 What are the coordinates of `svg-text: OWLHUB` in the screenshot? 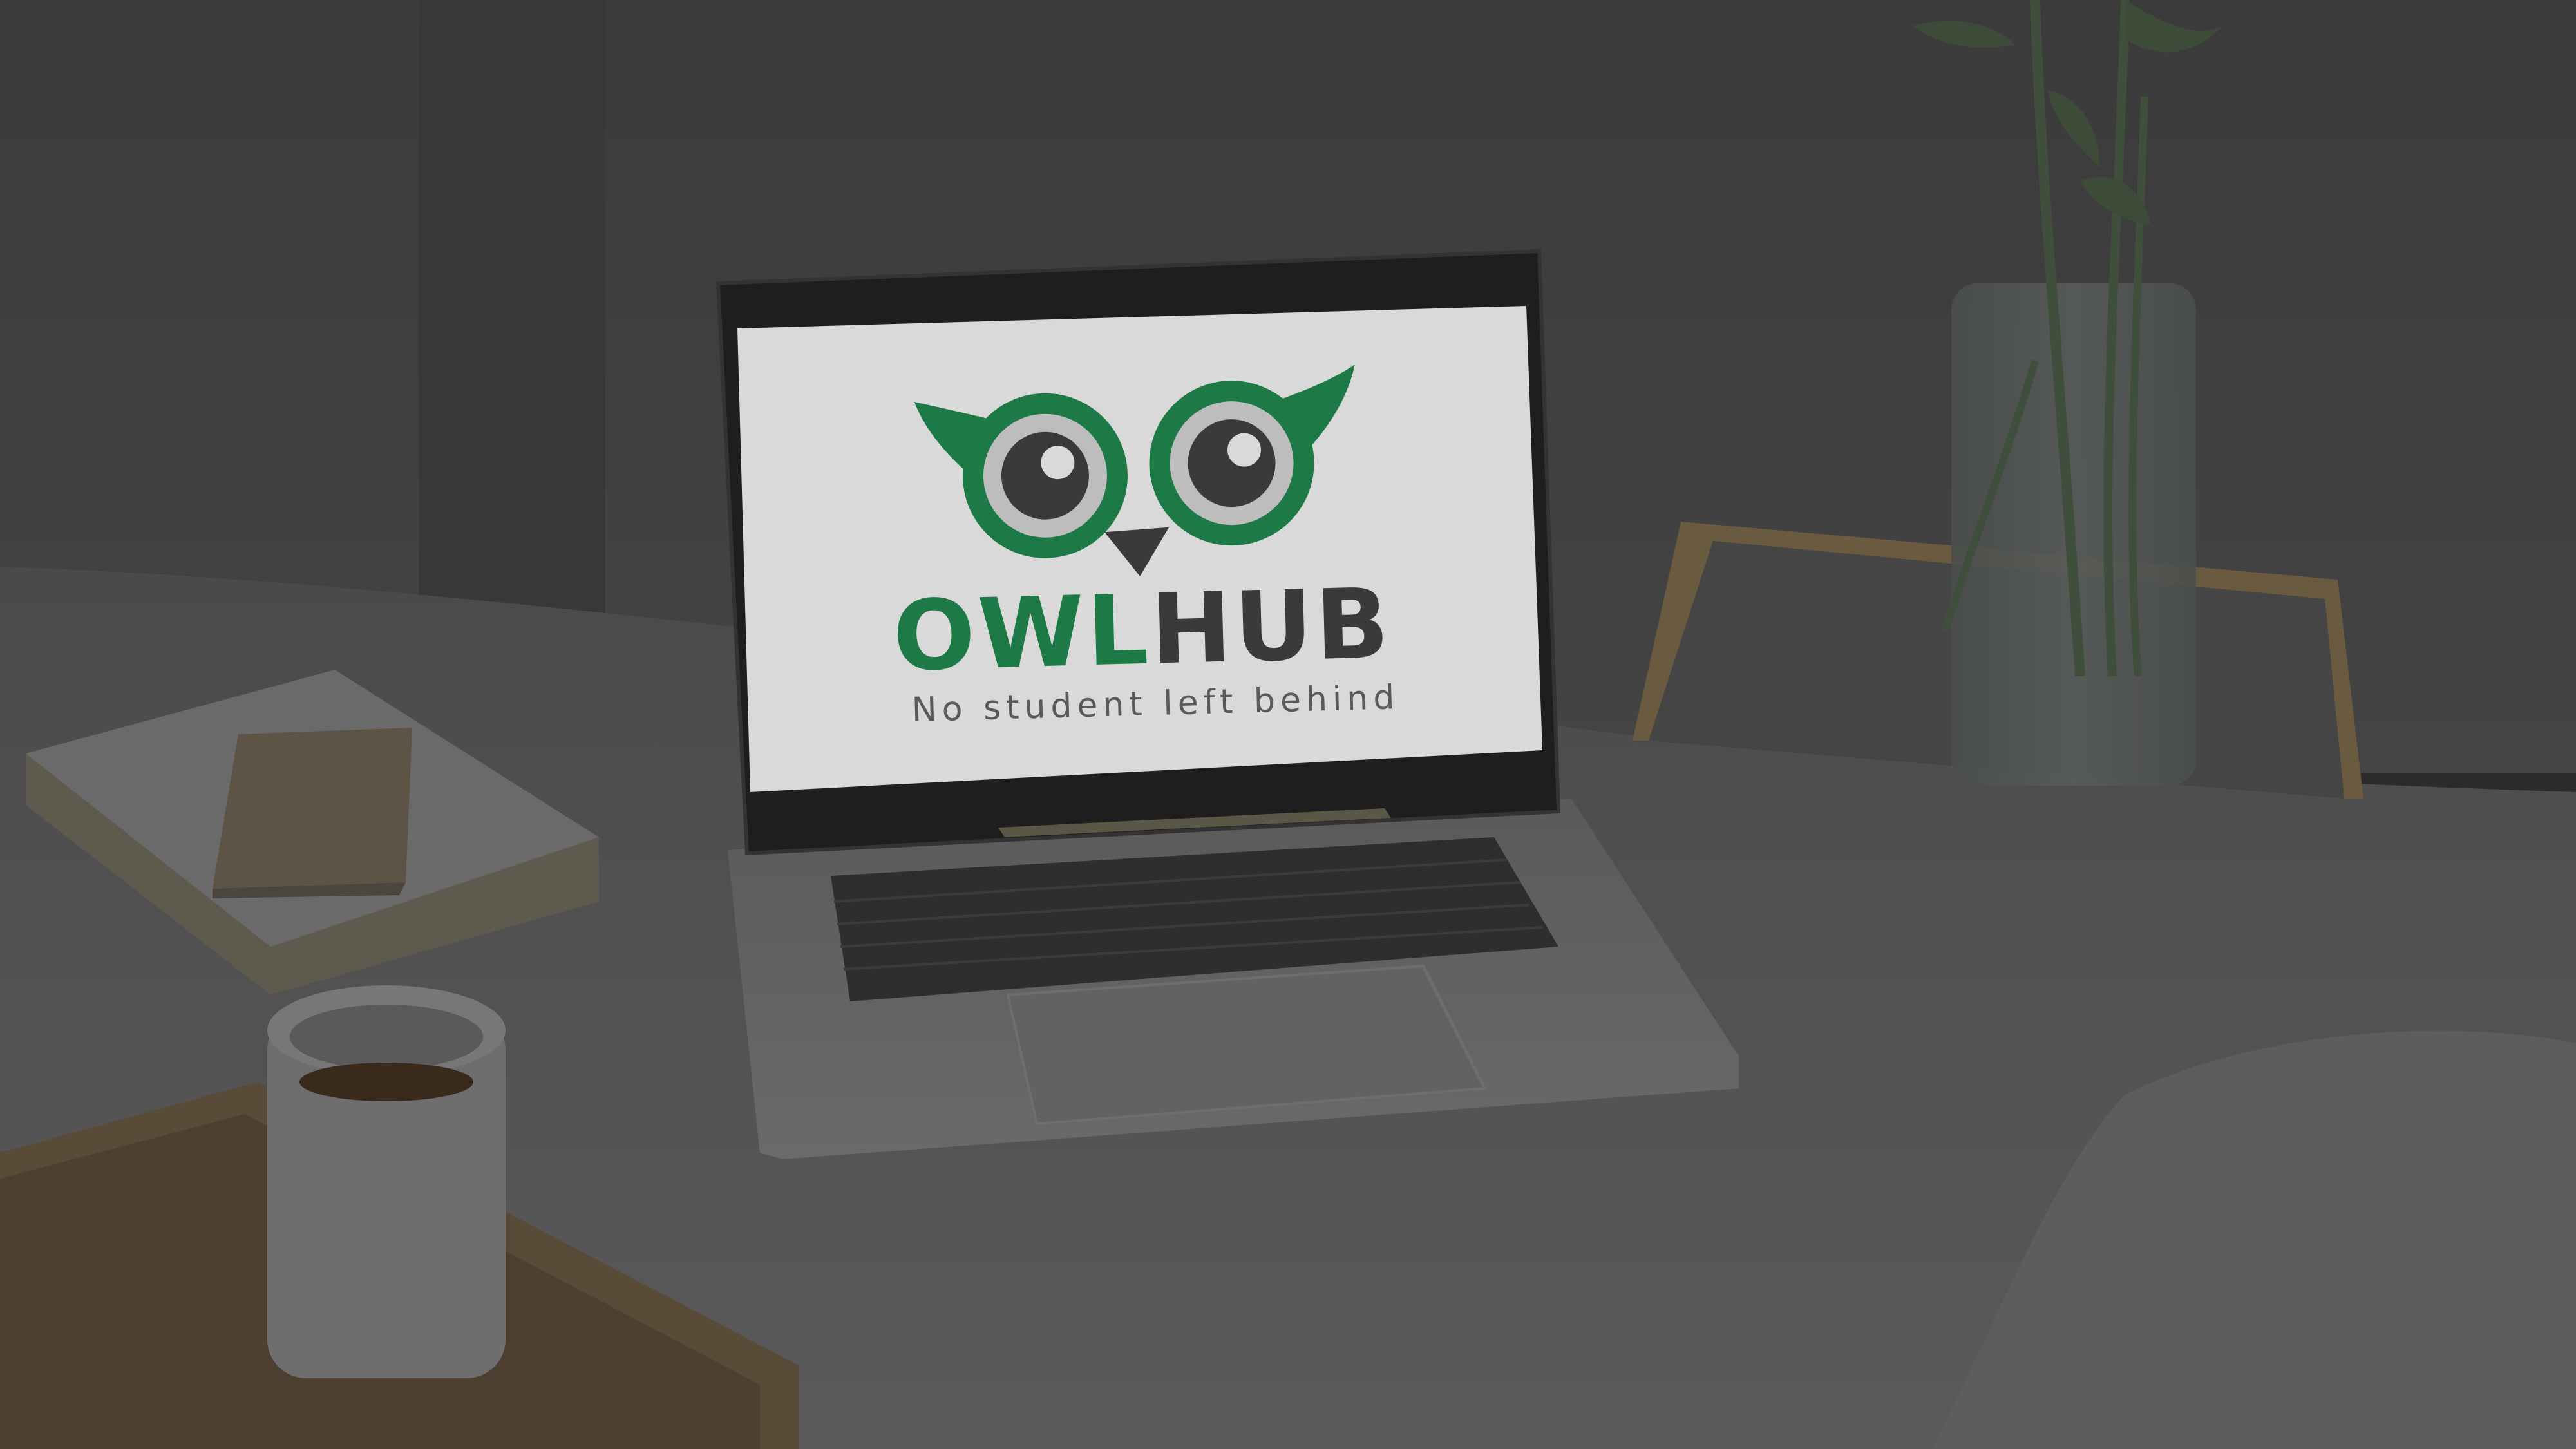 It's located at (1142, 630).